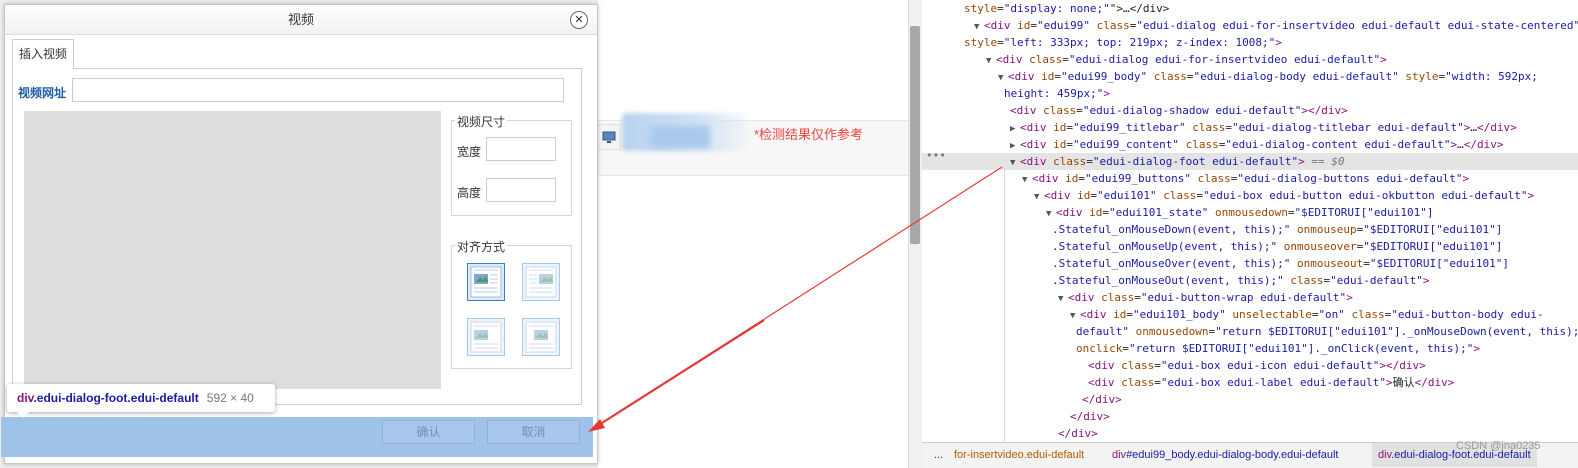 Image resolution: width=1578 pixels, height=468 pixels. Describe the element at coordinates (609, 137) in the screenshot. I see `monitor-icon` at that location.